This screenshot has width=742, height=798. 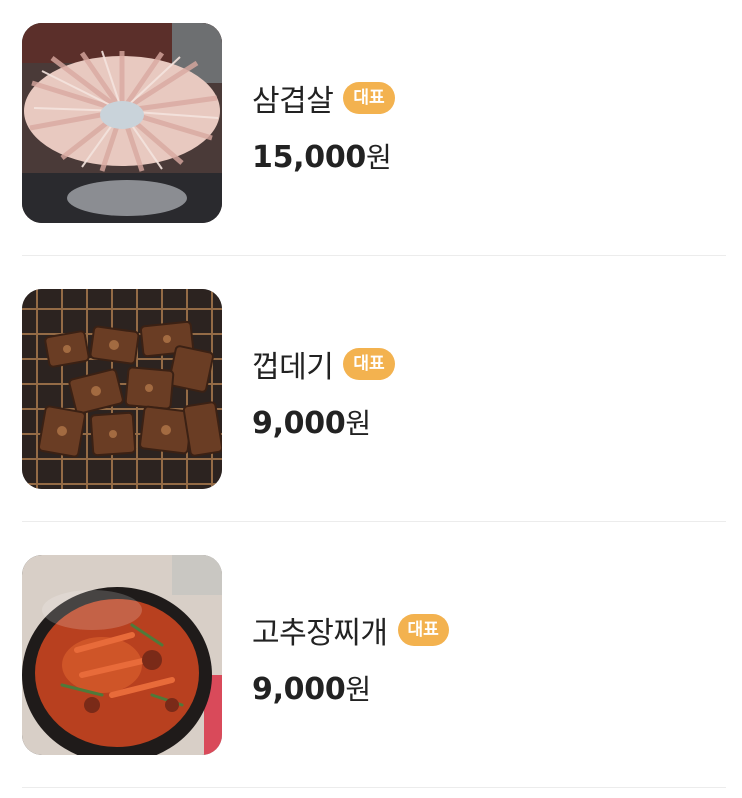 I want to click on menu-item-price: 15,000, so click(x=309, y=157).